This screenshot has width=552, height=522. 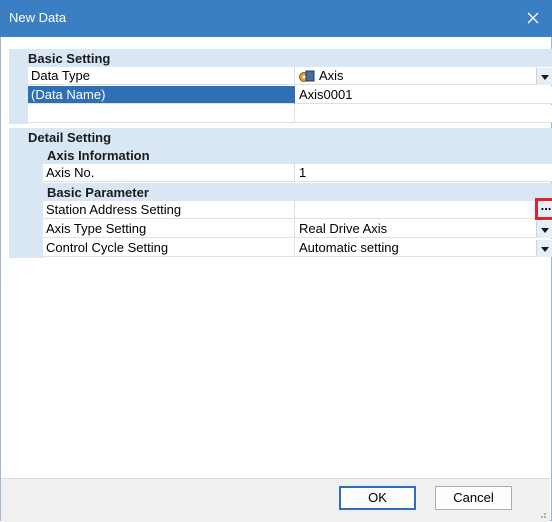 What do you see at coordinates (276, 18) in the screenshot?
I see `title-bar: New Data` at bounding box center [276, 18].